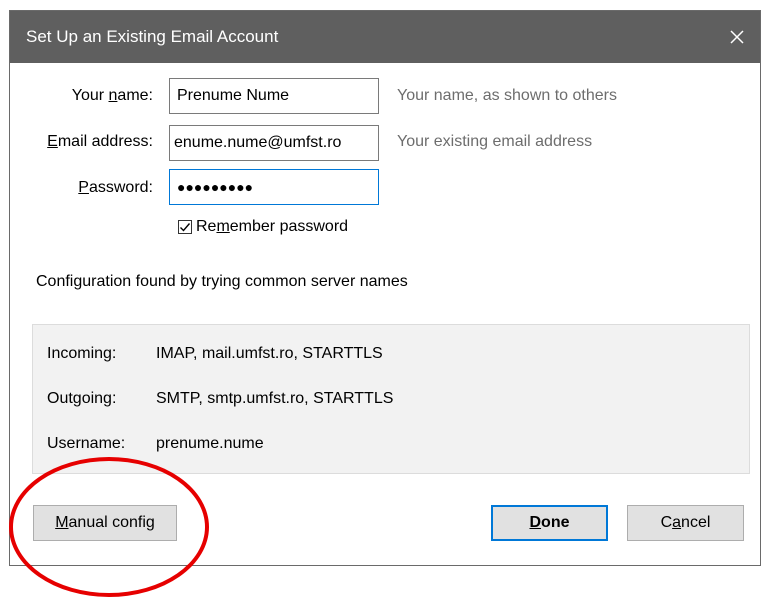 This screenshot has height=597, width=769. Describe the element at coordinates (274, 187) in the screenshot. I see `password-field: ●●●●●●●●●` at that location.